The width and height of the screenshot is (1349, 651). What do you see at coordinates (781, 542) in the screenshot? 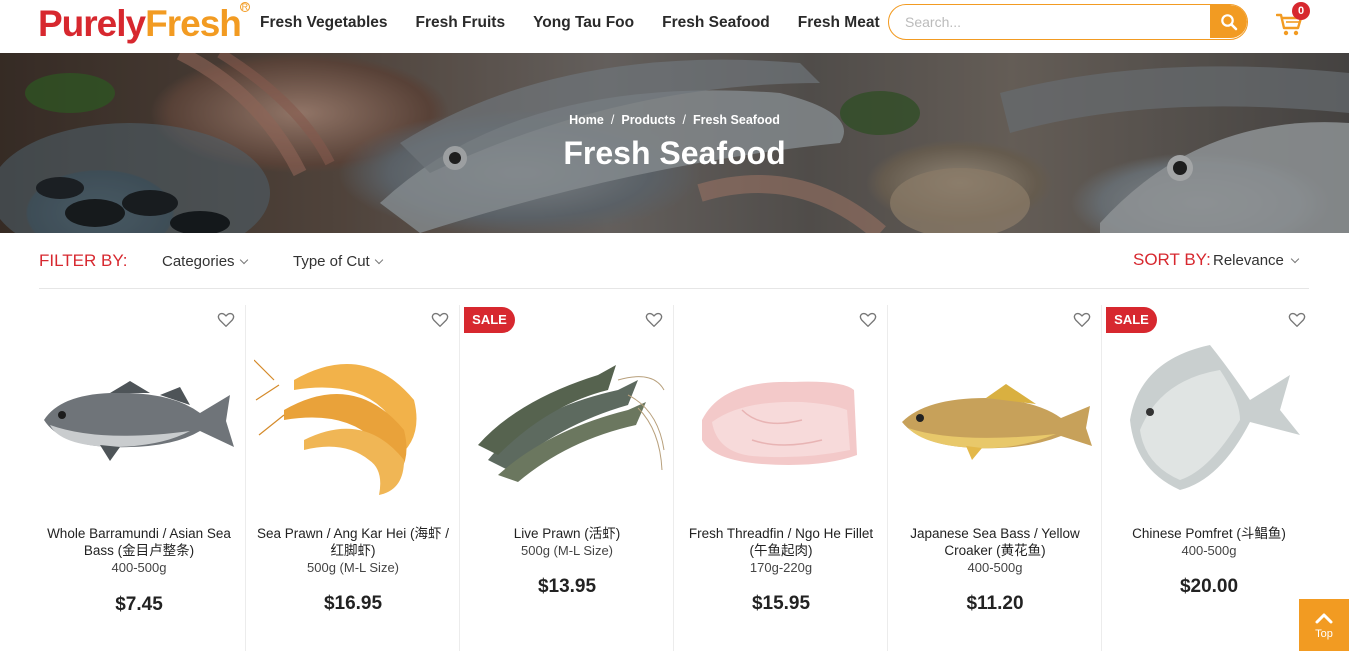
I see `product-title: Fresh Threadfin / Ngo He Fillet (午鱼起肉)` at bounding box center [781, 542].